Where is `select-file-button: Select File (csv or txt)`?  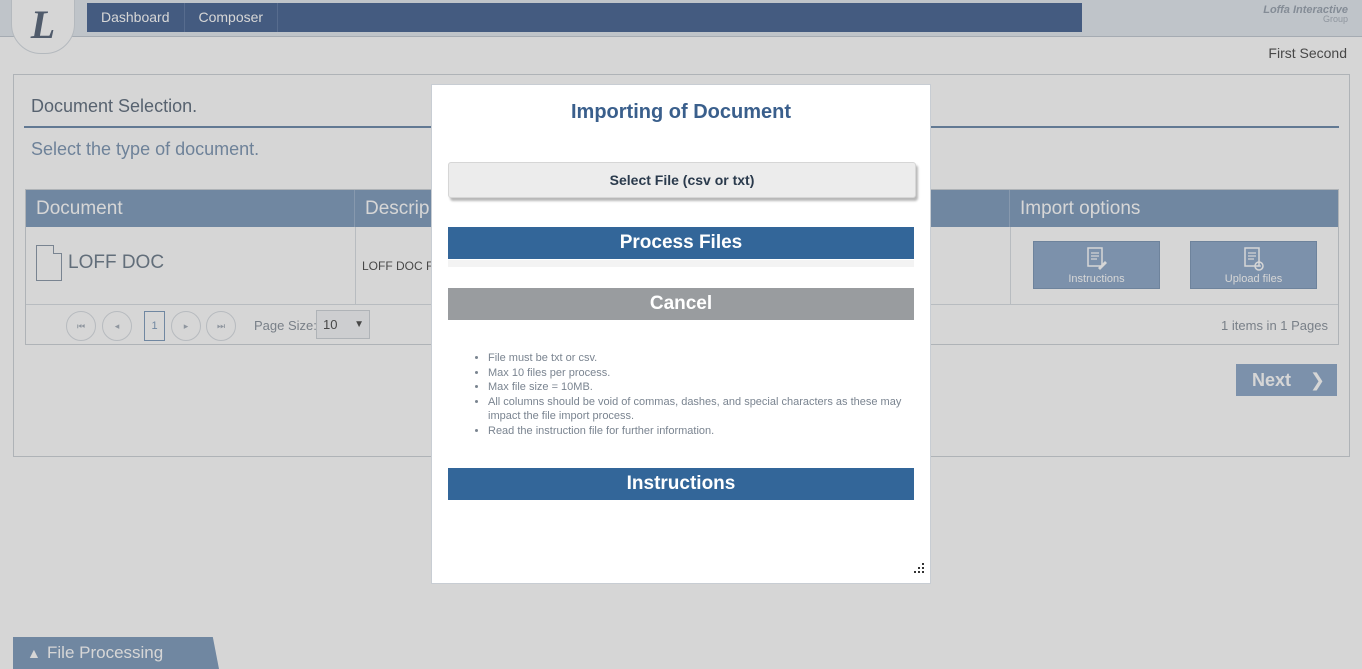
select-file-button: Select File (csv or txt) is located at coordinates (682, 180).